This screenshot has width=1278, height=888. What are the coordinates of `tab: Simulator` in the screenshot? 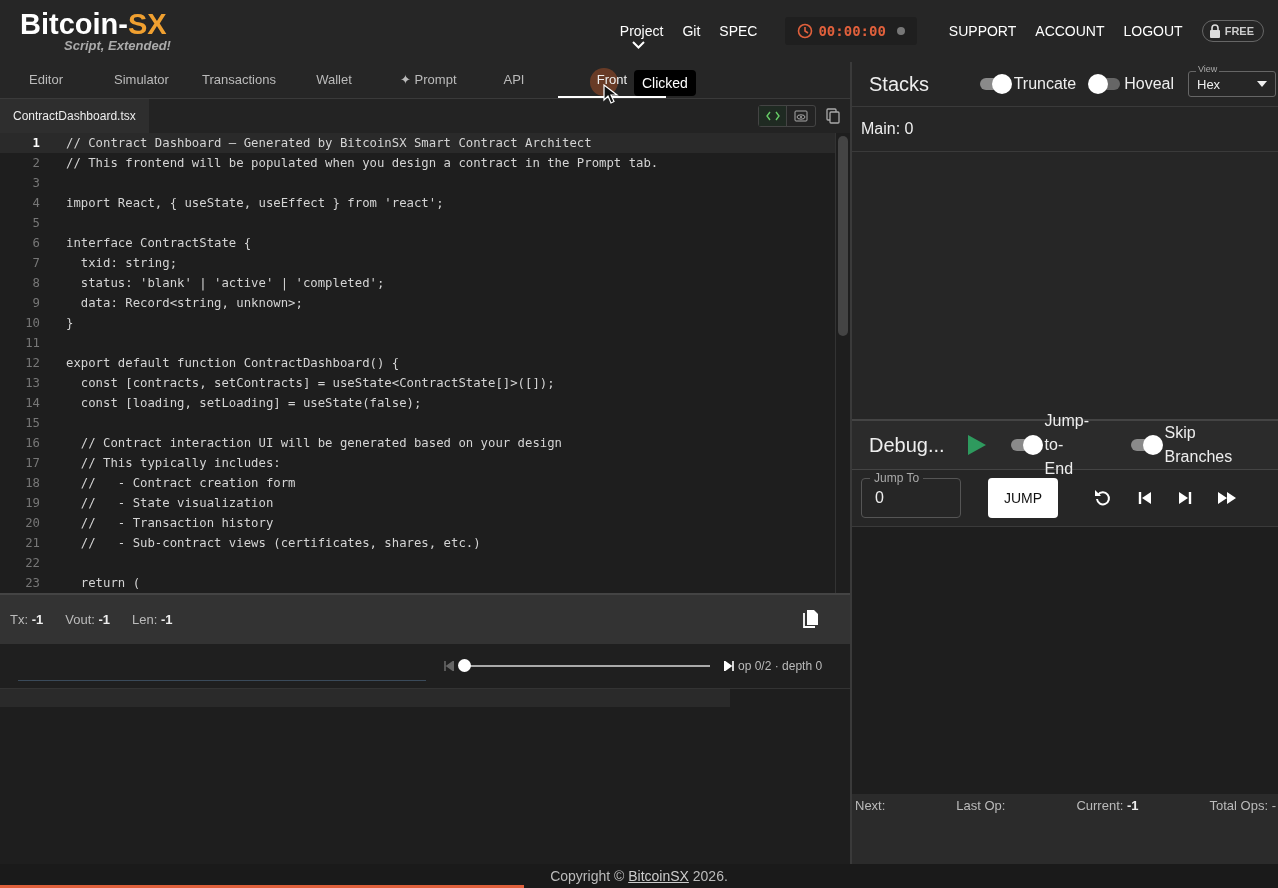 It's located at (136, 80).